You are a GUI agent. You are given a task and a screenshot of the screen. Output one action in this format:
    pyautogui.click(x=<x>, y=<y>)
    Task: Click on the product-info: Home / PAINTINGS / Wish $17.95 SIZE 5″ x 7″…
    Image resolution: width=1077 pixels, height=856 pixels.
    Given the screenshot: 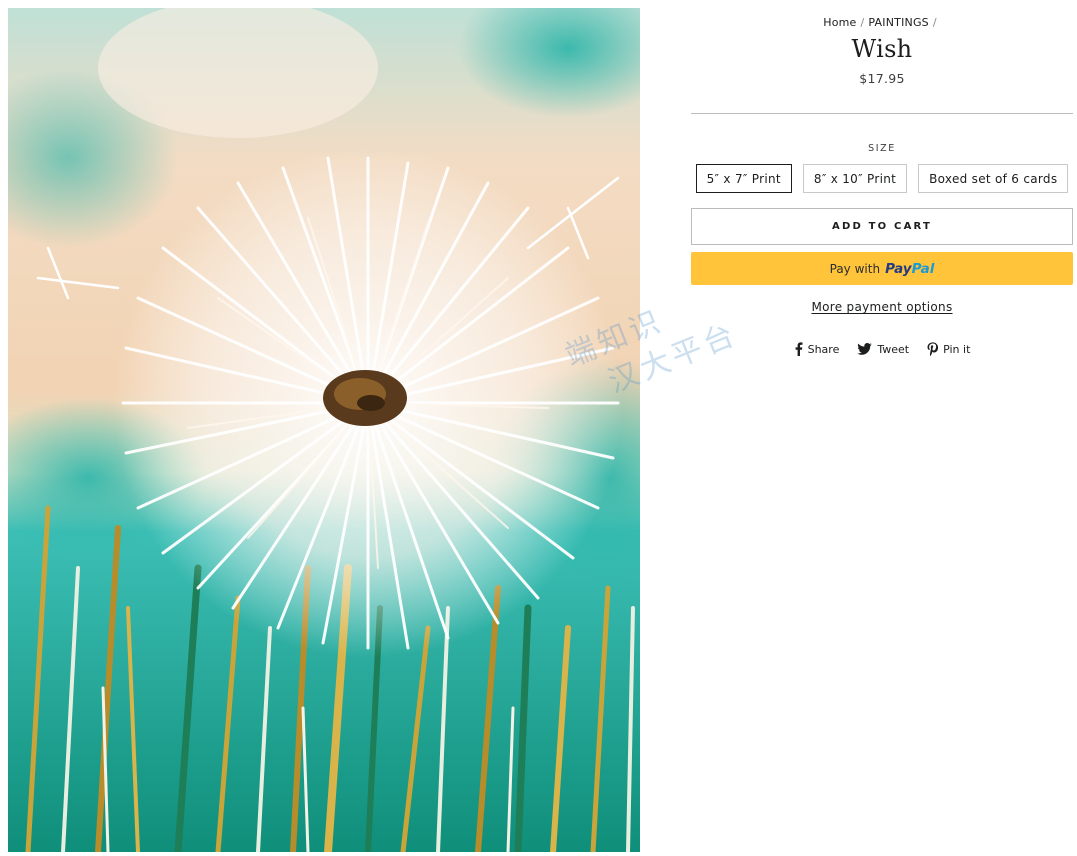 What is the action you would take?
    pyautogui.click(x=882, y=178)
    